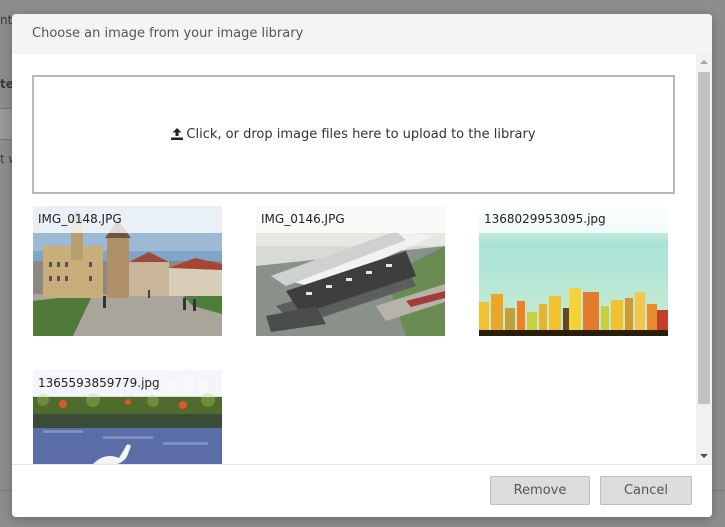  What do you see at coordinates (540, 490) in the screenshot?
I see `remove-button: Remove` at bounding box center [540, 490].